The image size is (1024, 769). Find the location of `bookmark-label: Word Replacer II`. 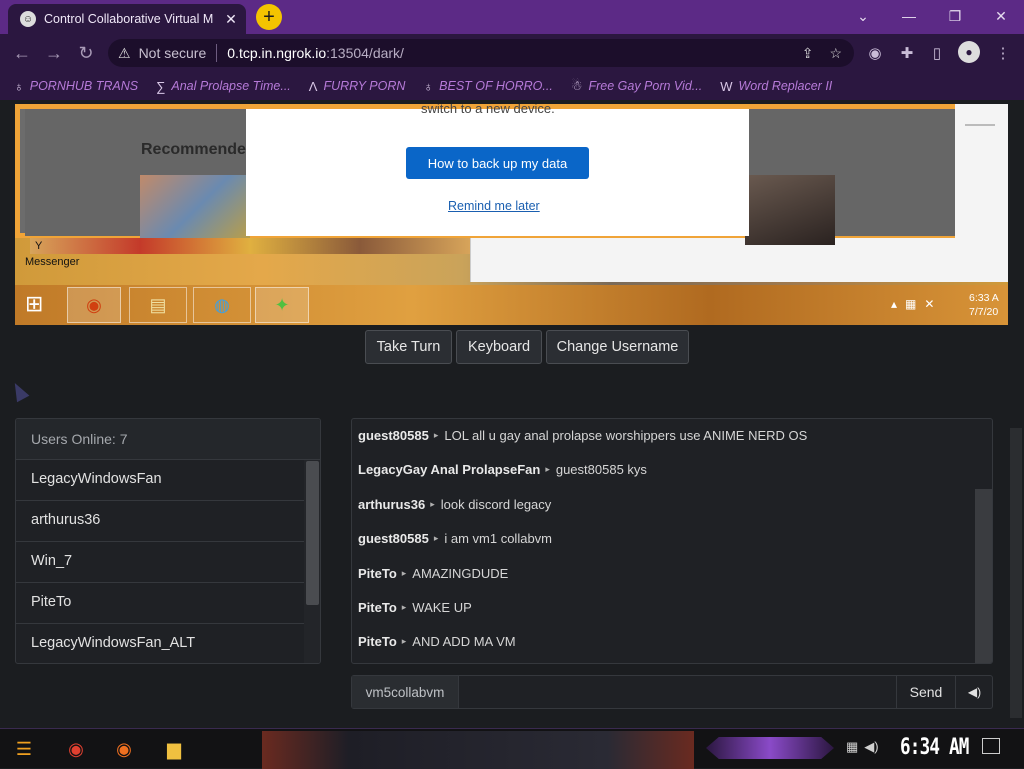

bookmark-label: Word Replacer II is located at coordinates (785, 86).